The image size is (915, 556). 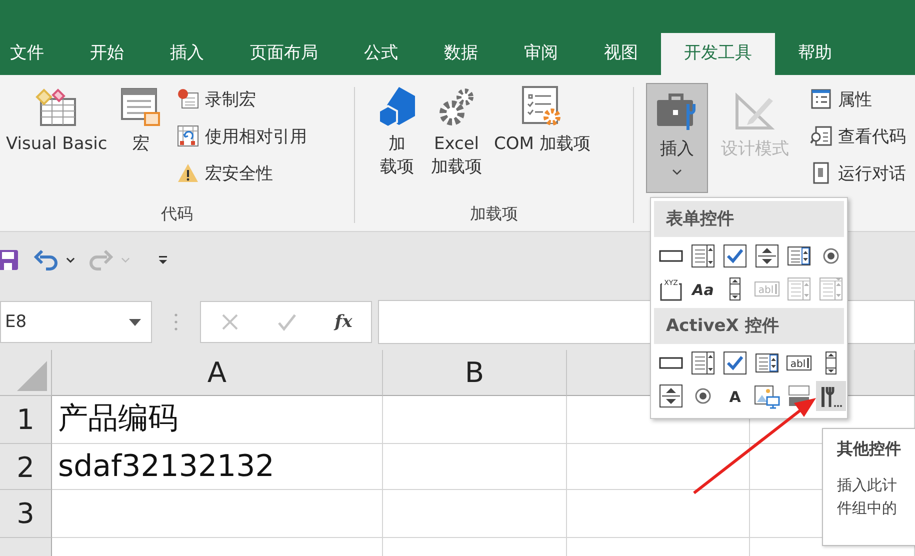 I want to click on menu-section-header: 表单控件, so click(x=749, y=219).